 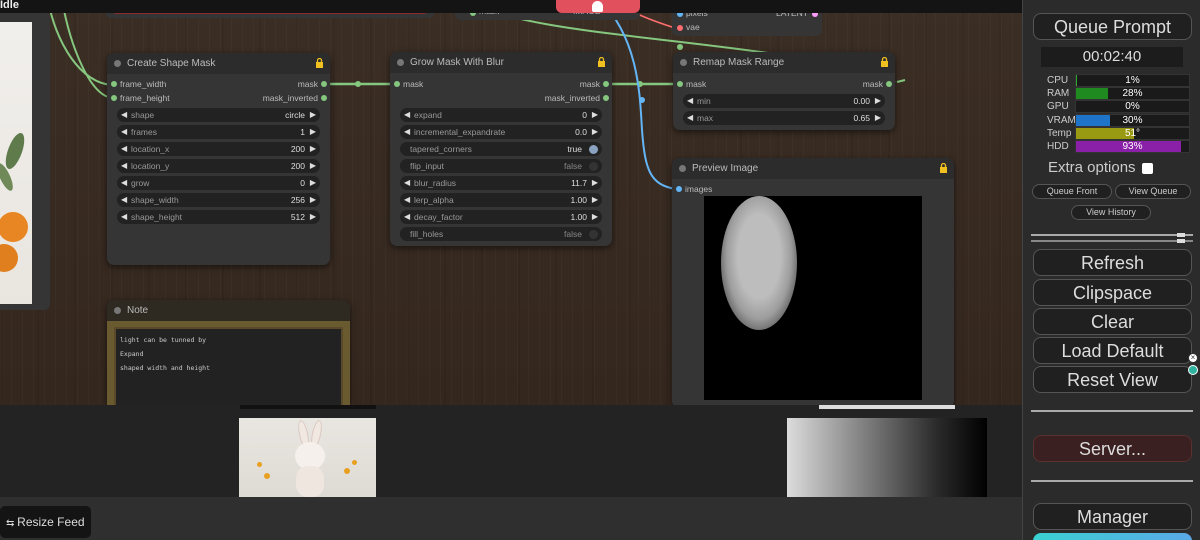 What do you see at coordinates (1193, 370) in the screenshot?
I see `link-icon` at bounding box center [1193, 370].